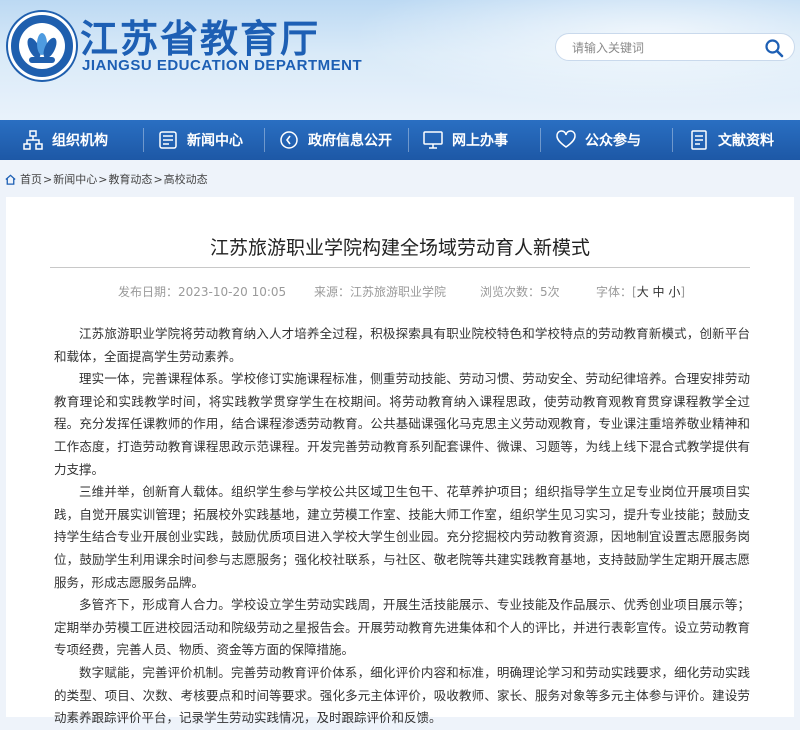 This screenshot has width=800, height=730. I want to click on source-value: 江苏旅游职业学院, so click(398, 292).